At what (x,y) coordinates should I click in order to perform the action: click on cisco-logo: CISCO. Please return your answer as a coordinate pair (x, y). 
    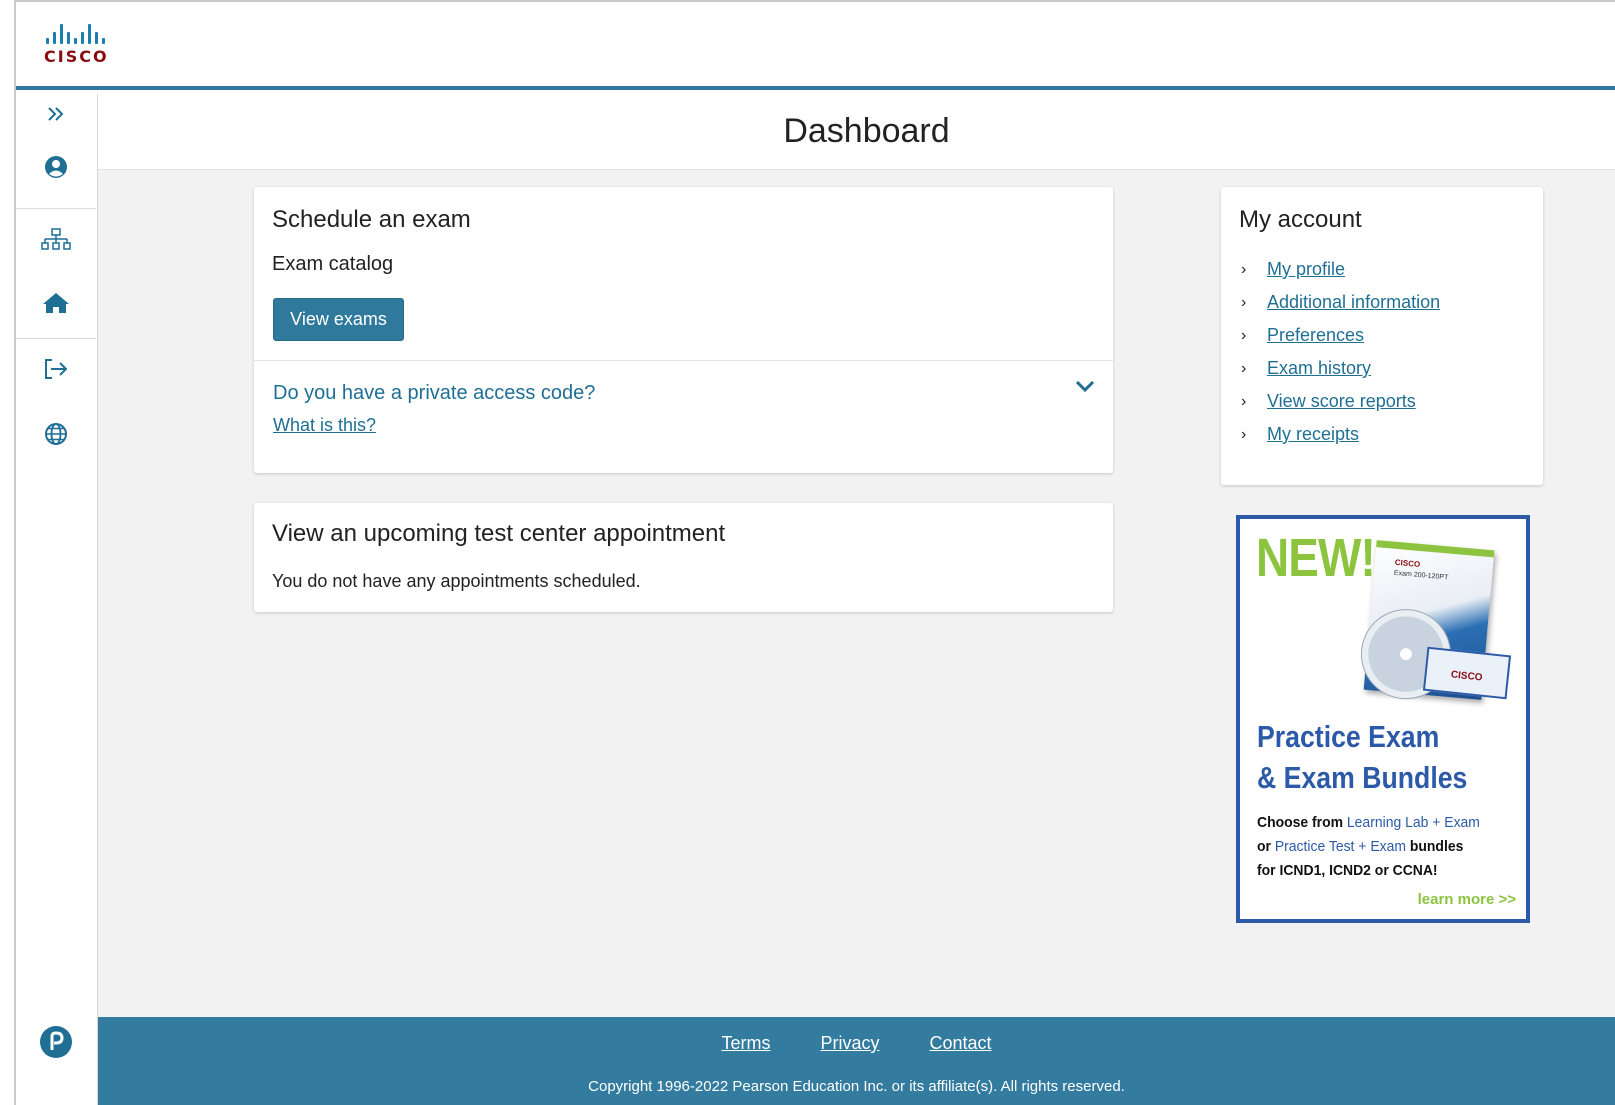
    Looking at the image, I should click on (89, 49).